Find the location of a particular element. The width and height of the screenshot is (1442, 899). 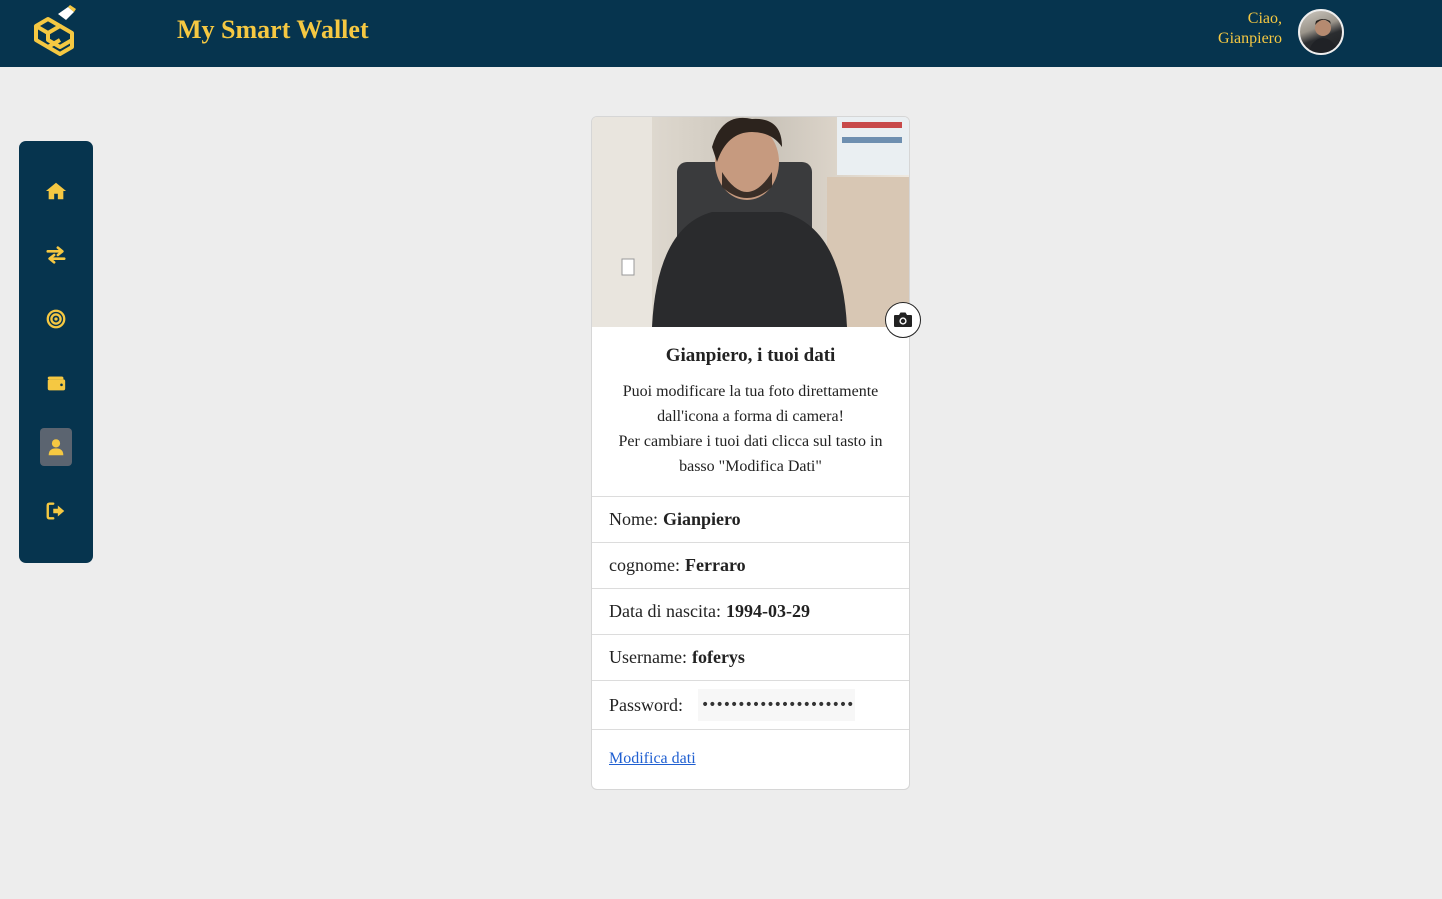

avatar-person-icon is located at coordinates (1323, 36).